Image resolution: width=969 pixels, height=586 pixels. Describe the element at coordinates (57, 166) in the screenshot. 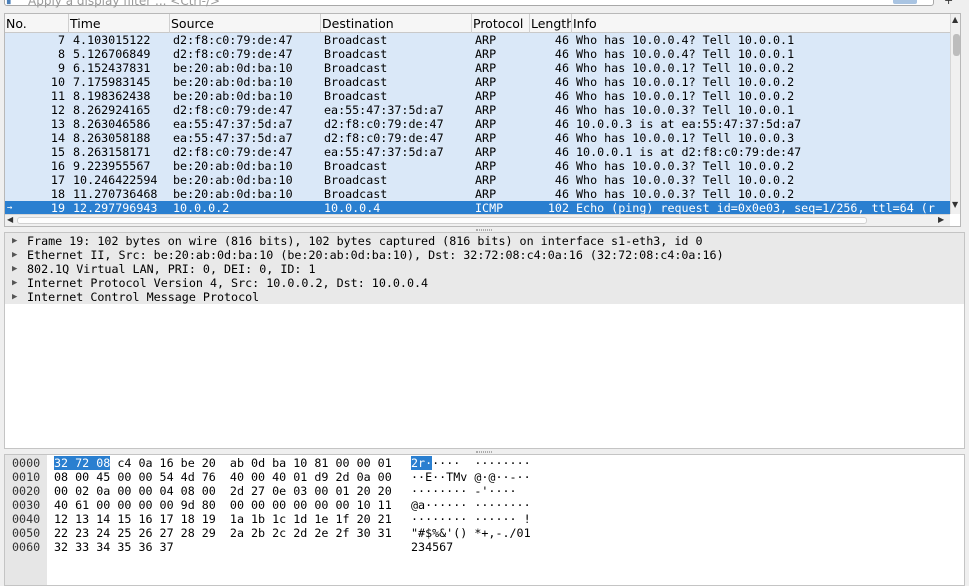

I see `cell-no: 16` at that location.